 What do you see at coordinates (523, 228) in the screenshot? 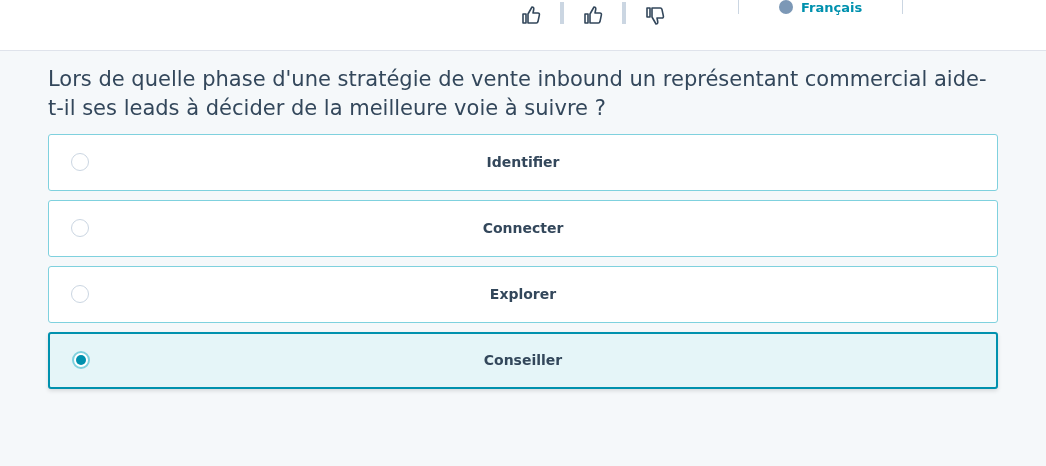
I see `answer-option: Connecter` at bounding box center [523, 228].